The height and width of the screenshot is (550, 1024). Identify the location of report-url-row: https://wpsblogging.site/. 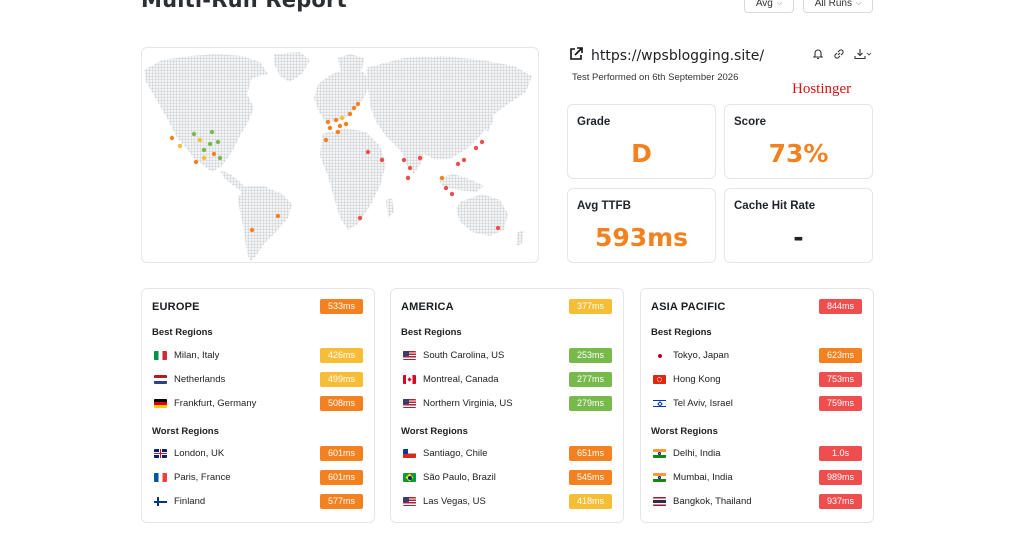
(666, 55).